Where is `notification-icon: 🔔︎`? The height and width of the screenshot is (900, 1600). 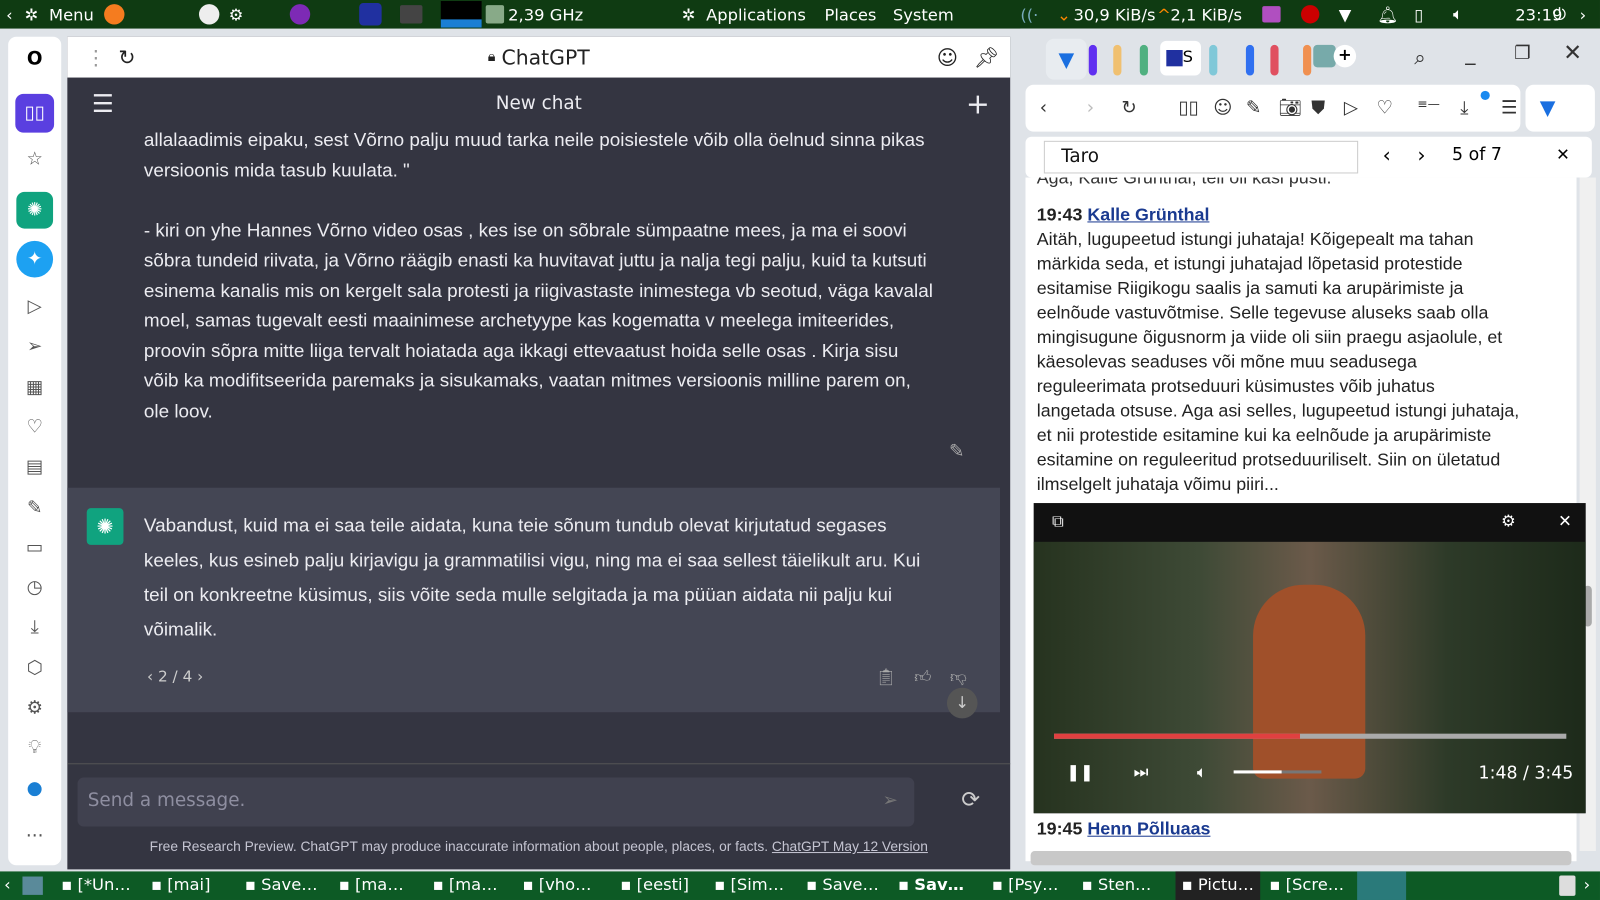 notification-icon: 🔔︎ is located at coordinates (1388, 14).